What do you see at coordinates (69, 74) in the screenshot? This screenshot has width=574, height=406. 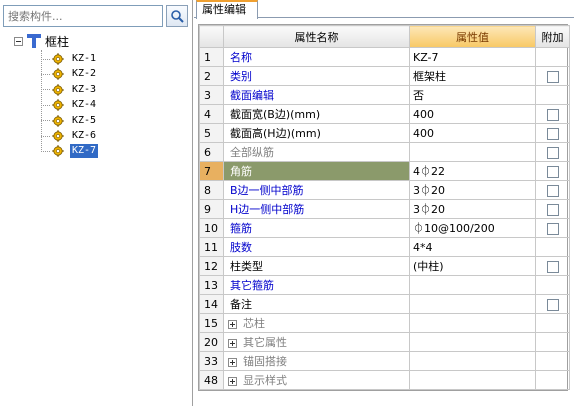 I see `tree-item: KZ-2` at bounding box center [69, 74].